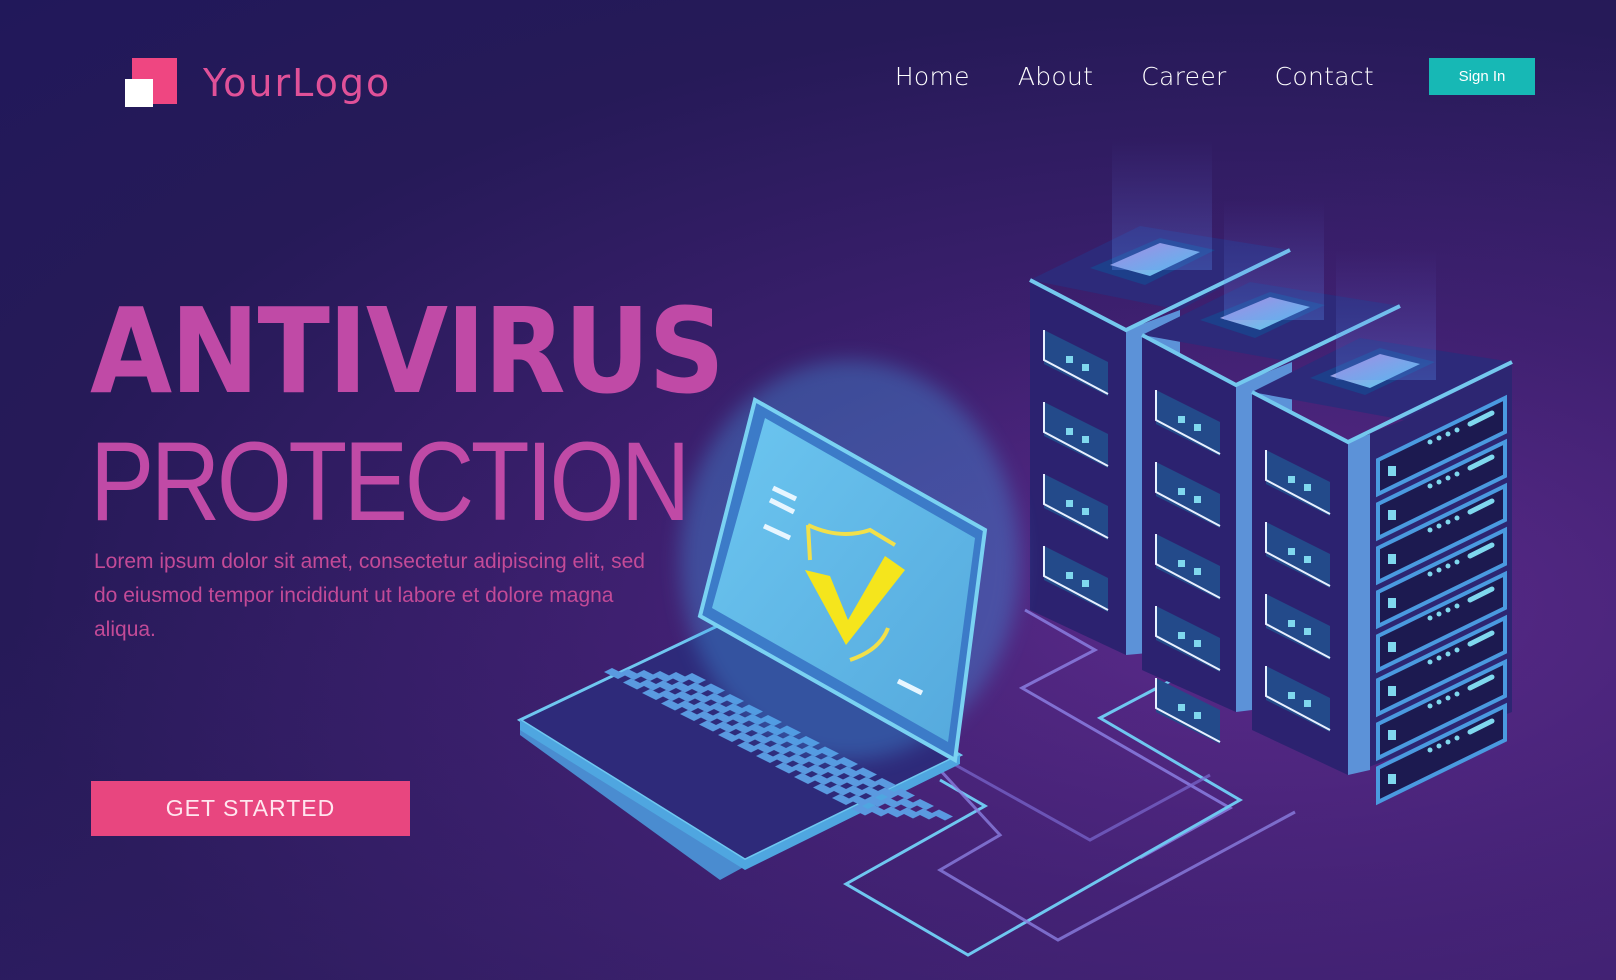  I want to click on hero-title-line1: ANTIVIRUS, so click(407, 351).